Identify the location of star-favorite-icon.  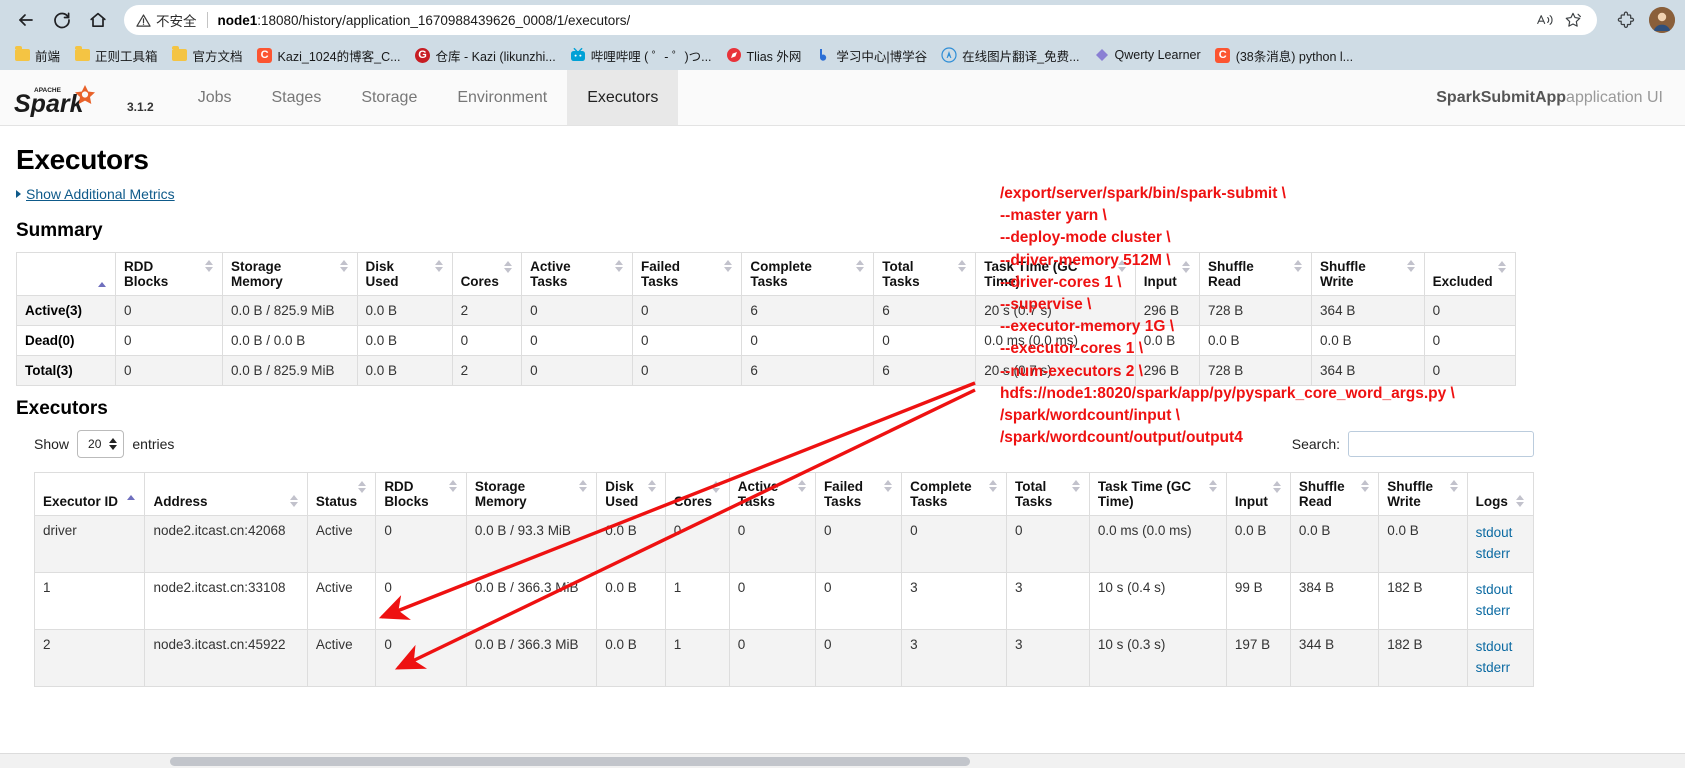
(1573, 20).